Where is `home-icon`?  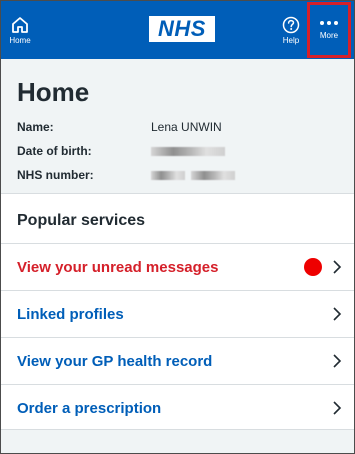
home-icon is located at coordinates (20, 24).